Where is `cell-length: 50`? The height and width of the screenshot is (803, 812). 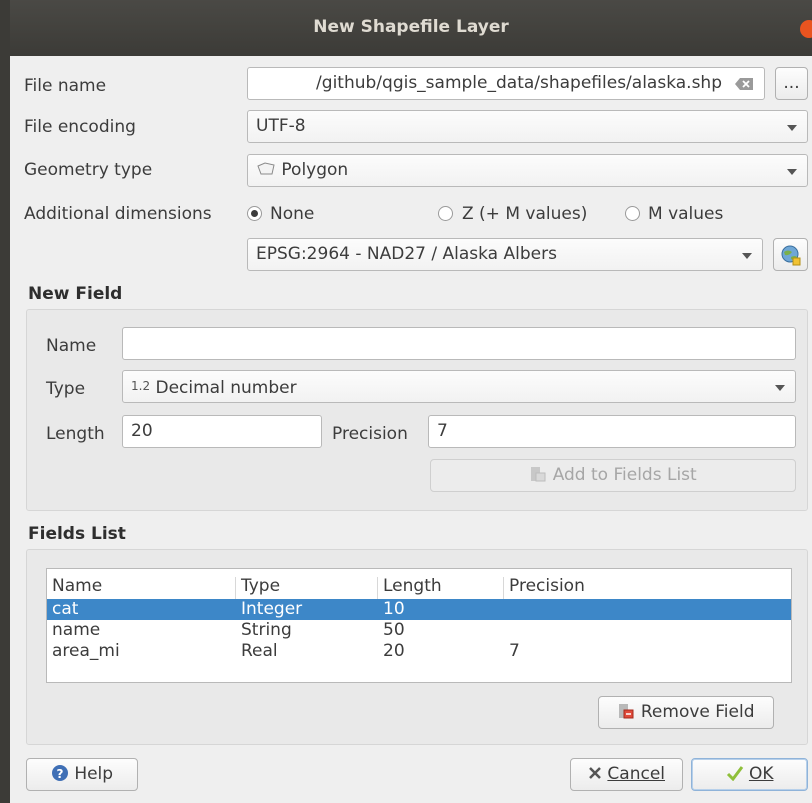
cell-length: 50 is located at coordinates (394, 630).